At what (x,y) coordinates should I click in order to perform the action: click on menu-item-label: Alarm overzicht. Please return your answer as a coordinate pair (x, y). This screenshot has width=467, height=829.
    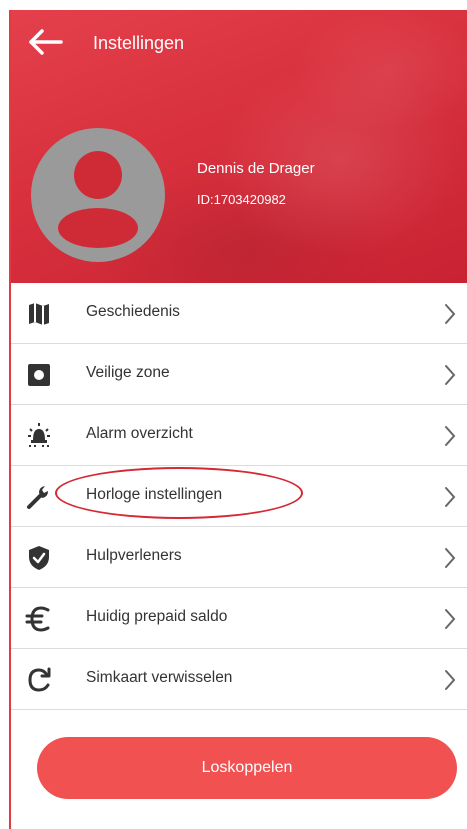
    Looking at the image, I should click on (139, 433).